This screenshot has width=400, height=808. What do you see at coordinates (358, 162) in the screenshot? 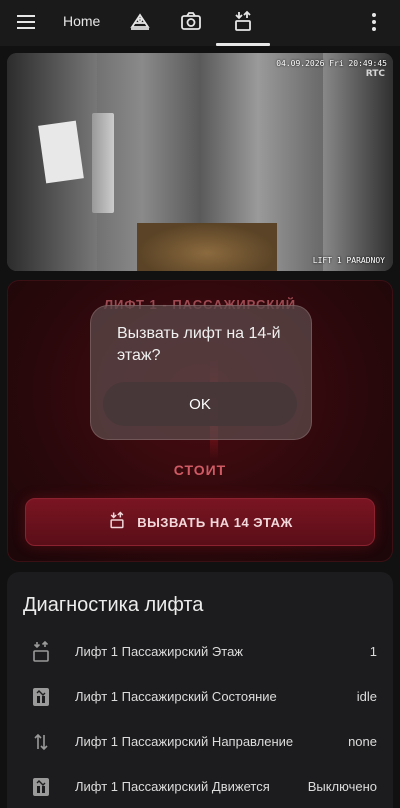
I see `camera-wall-right` at bounding box center [358, 162].